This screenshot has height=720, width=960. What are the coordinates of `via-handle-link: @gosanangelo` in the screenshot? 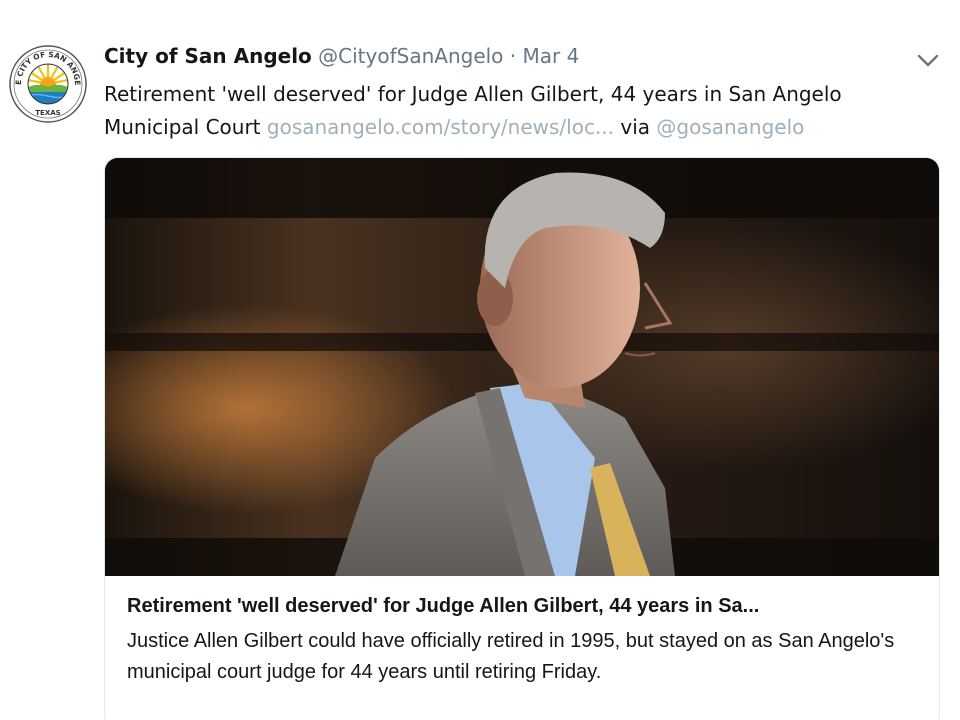 It's located at (730, 127).